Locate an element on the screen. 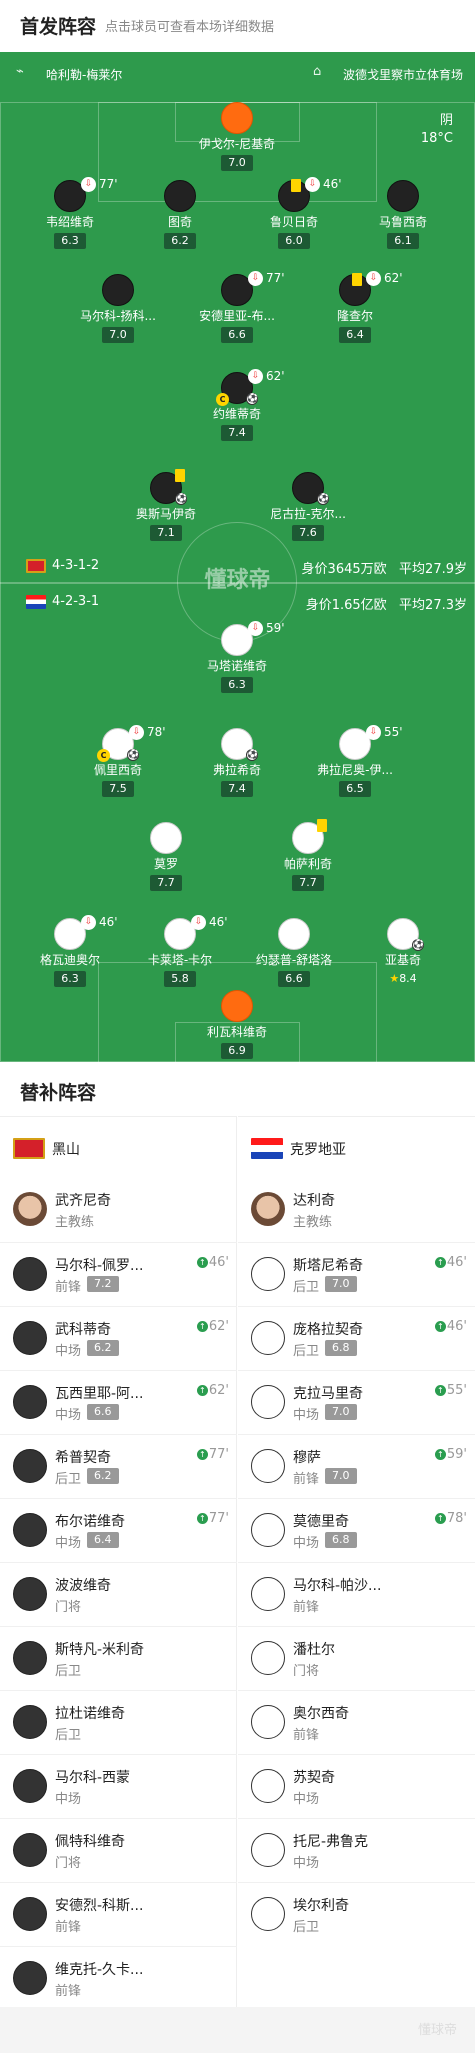  sub-player-row: 托尼-弗鲁克 中场 is located at coordinates (356, 1850).